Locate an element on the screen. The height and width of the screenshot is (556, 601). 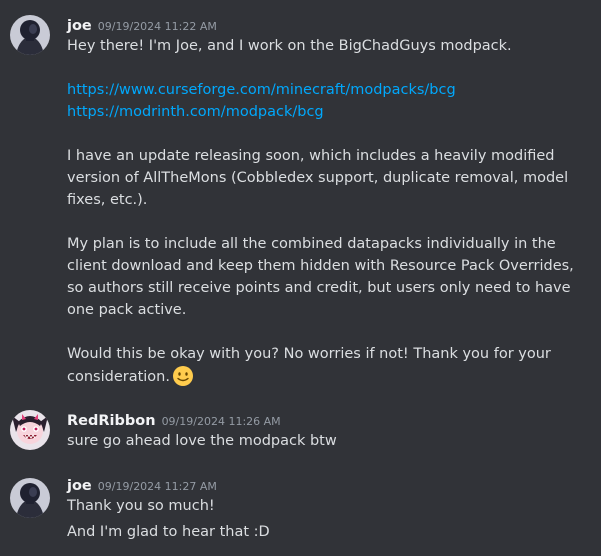
message-text: Thank you so much! is located at coordinates (141, 506).